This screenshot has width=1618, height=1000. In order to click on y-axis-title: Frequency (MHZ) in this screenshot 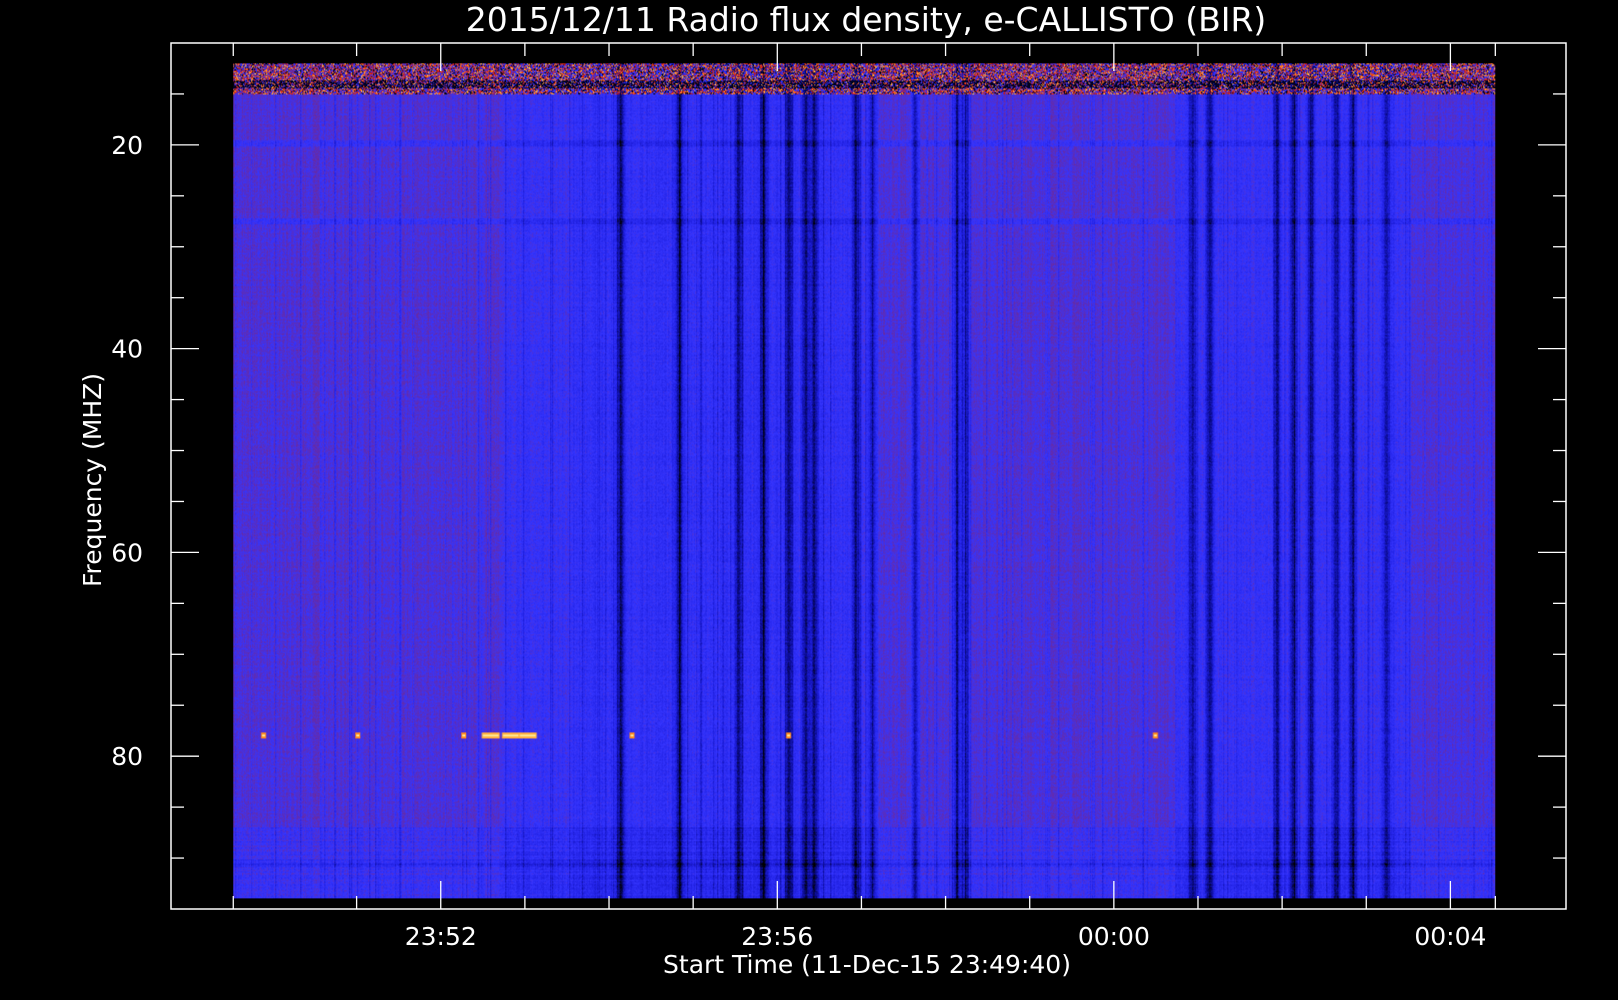, I will do `click(92, 480)`.